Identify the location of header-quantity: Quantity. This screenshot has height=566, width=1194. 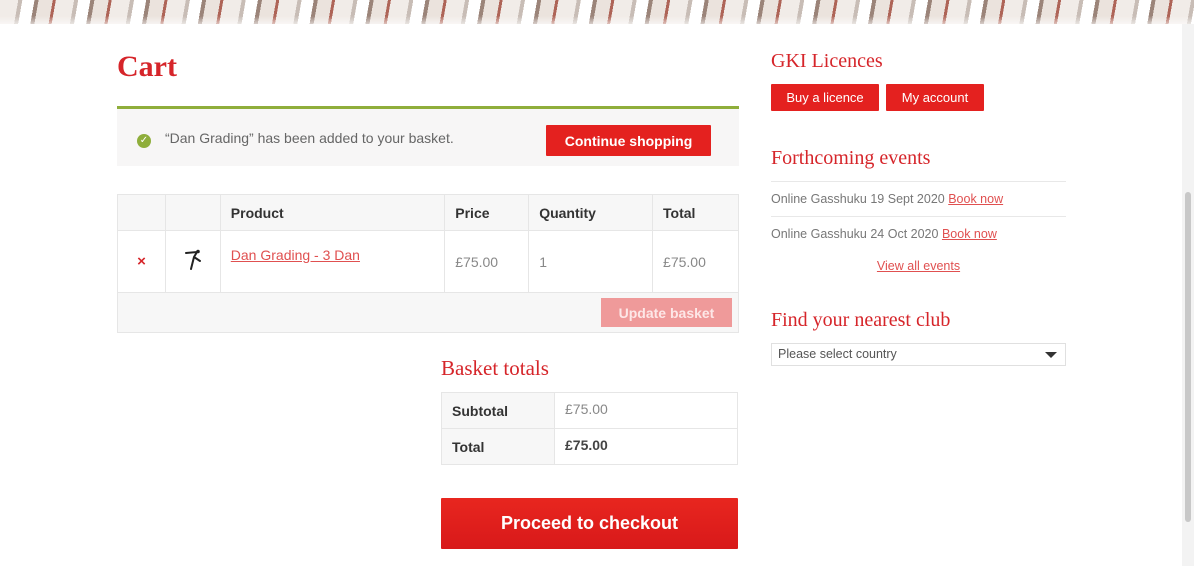
(591, 212).